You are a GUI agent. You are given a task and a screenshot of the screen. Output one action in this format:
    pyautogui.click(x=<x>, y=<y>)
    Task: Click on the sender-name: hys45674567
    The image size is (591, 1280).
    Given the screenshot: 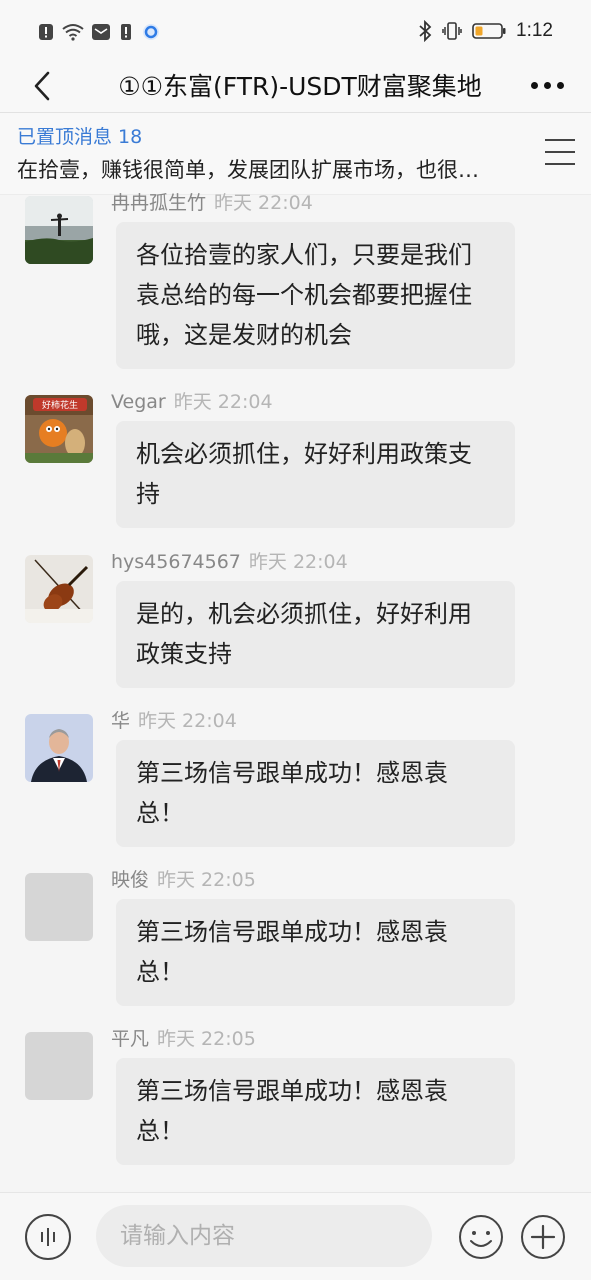 What is the action you would take?
    pyautogui.click(x=176, y=562)
    